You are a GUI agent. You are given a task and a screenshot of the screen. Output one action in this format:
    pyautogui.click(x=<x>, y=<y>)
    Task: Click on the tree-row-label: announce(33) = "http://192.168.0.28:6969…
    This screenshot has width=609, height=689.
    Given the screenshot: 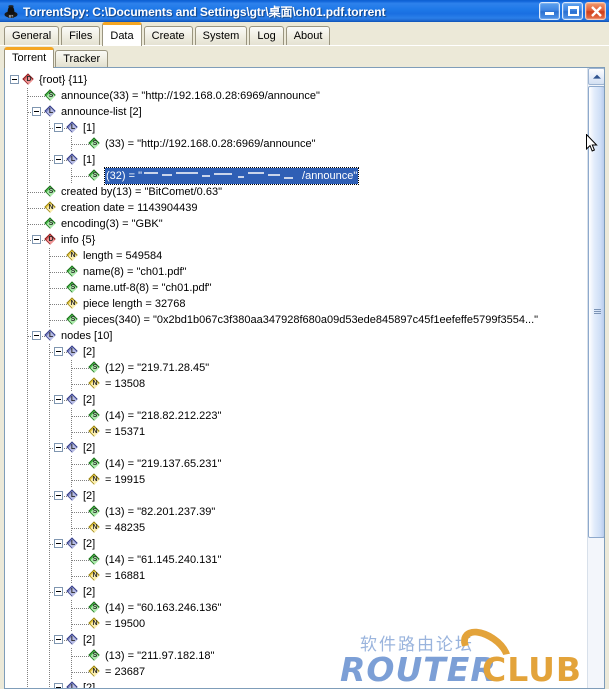 What is the action you would take?
    pyautogui.click(x=190, y=96)
    